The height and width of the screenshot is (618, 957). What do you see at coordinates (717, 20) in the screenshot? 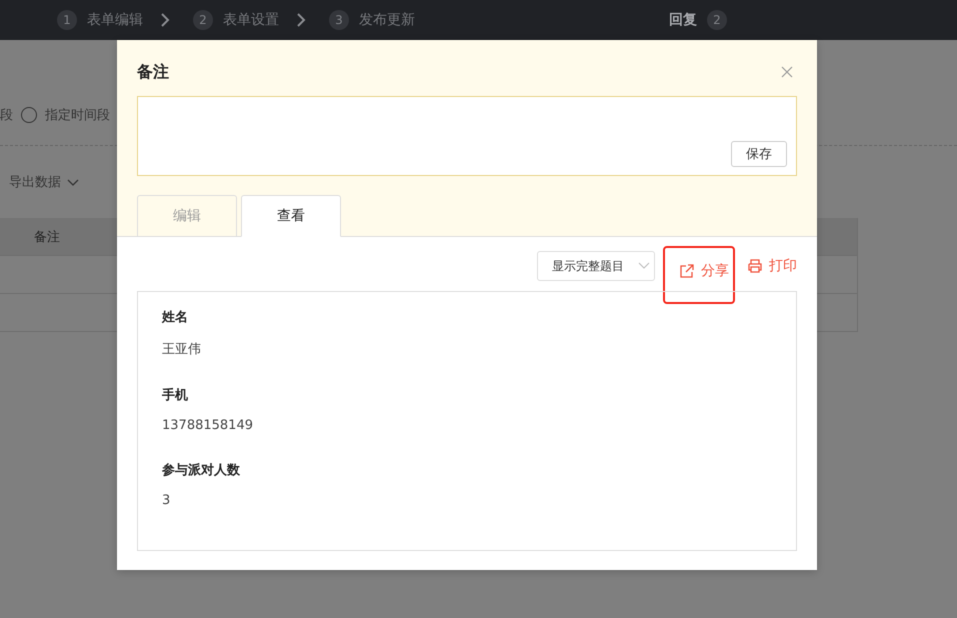
I see `reply-count: 2` at bounding box center [717, 20].